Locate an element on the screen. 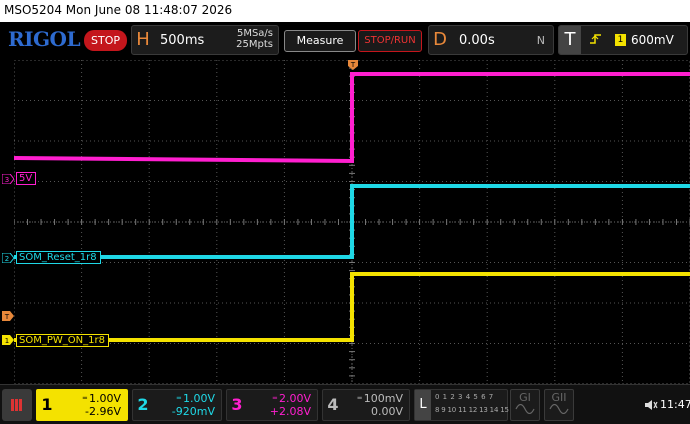 Image resolution: width=690 pixels, height=424 pixels. logic-channels-row-2: 8 9 10 11 12 13 14 15 is located at coordinates (472, 410).